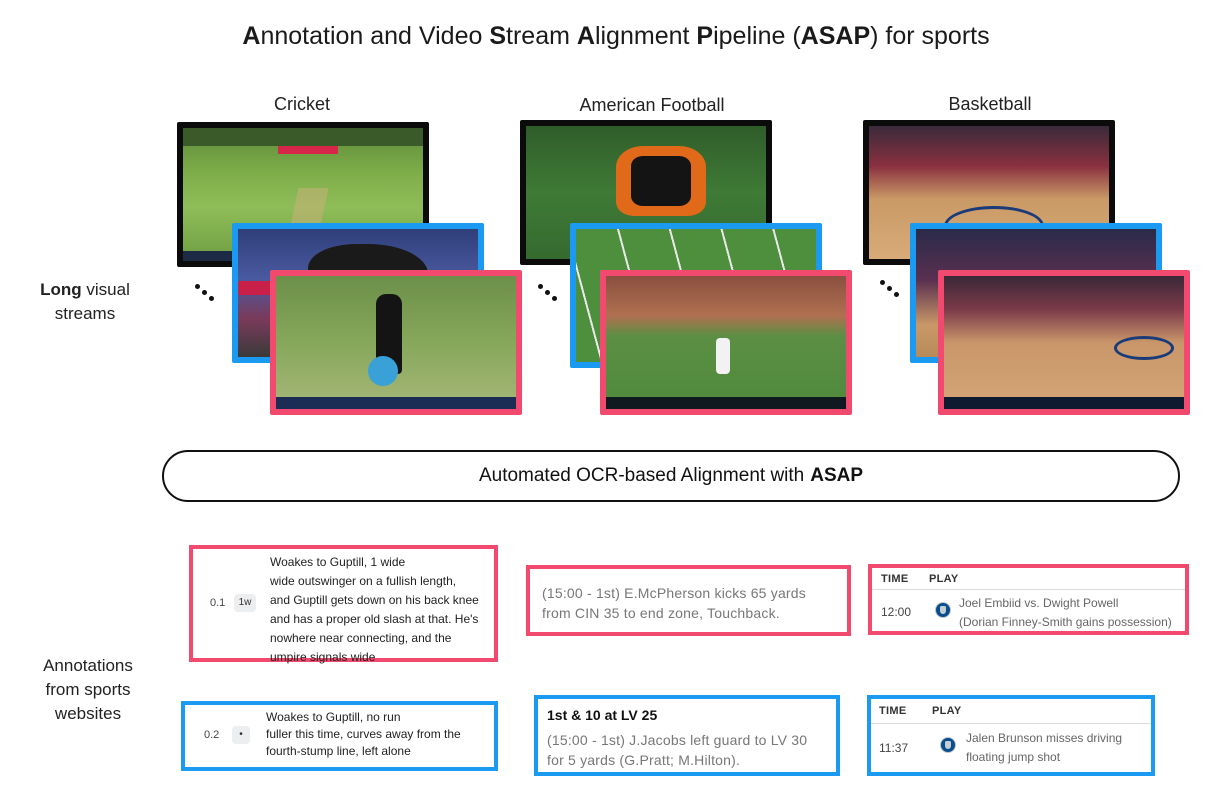 Image resolution: width=1232 pixels, height=808 pixels. Describe the element at coordinates (363, 734) in the screenshot. I see `commentary-line: fuller this time, curves away from the` at that location.